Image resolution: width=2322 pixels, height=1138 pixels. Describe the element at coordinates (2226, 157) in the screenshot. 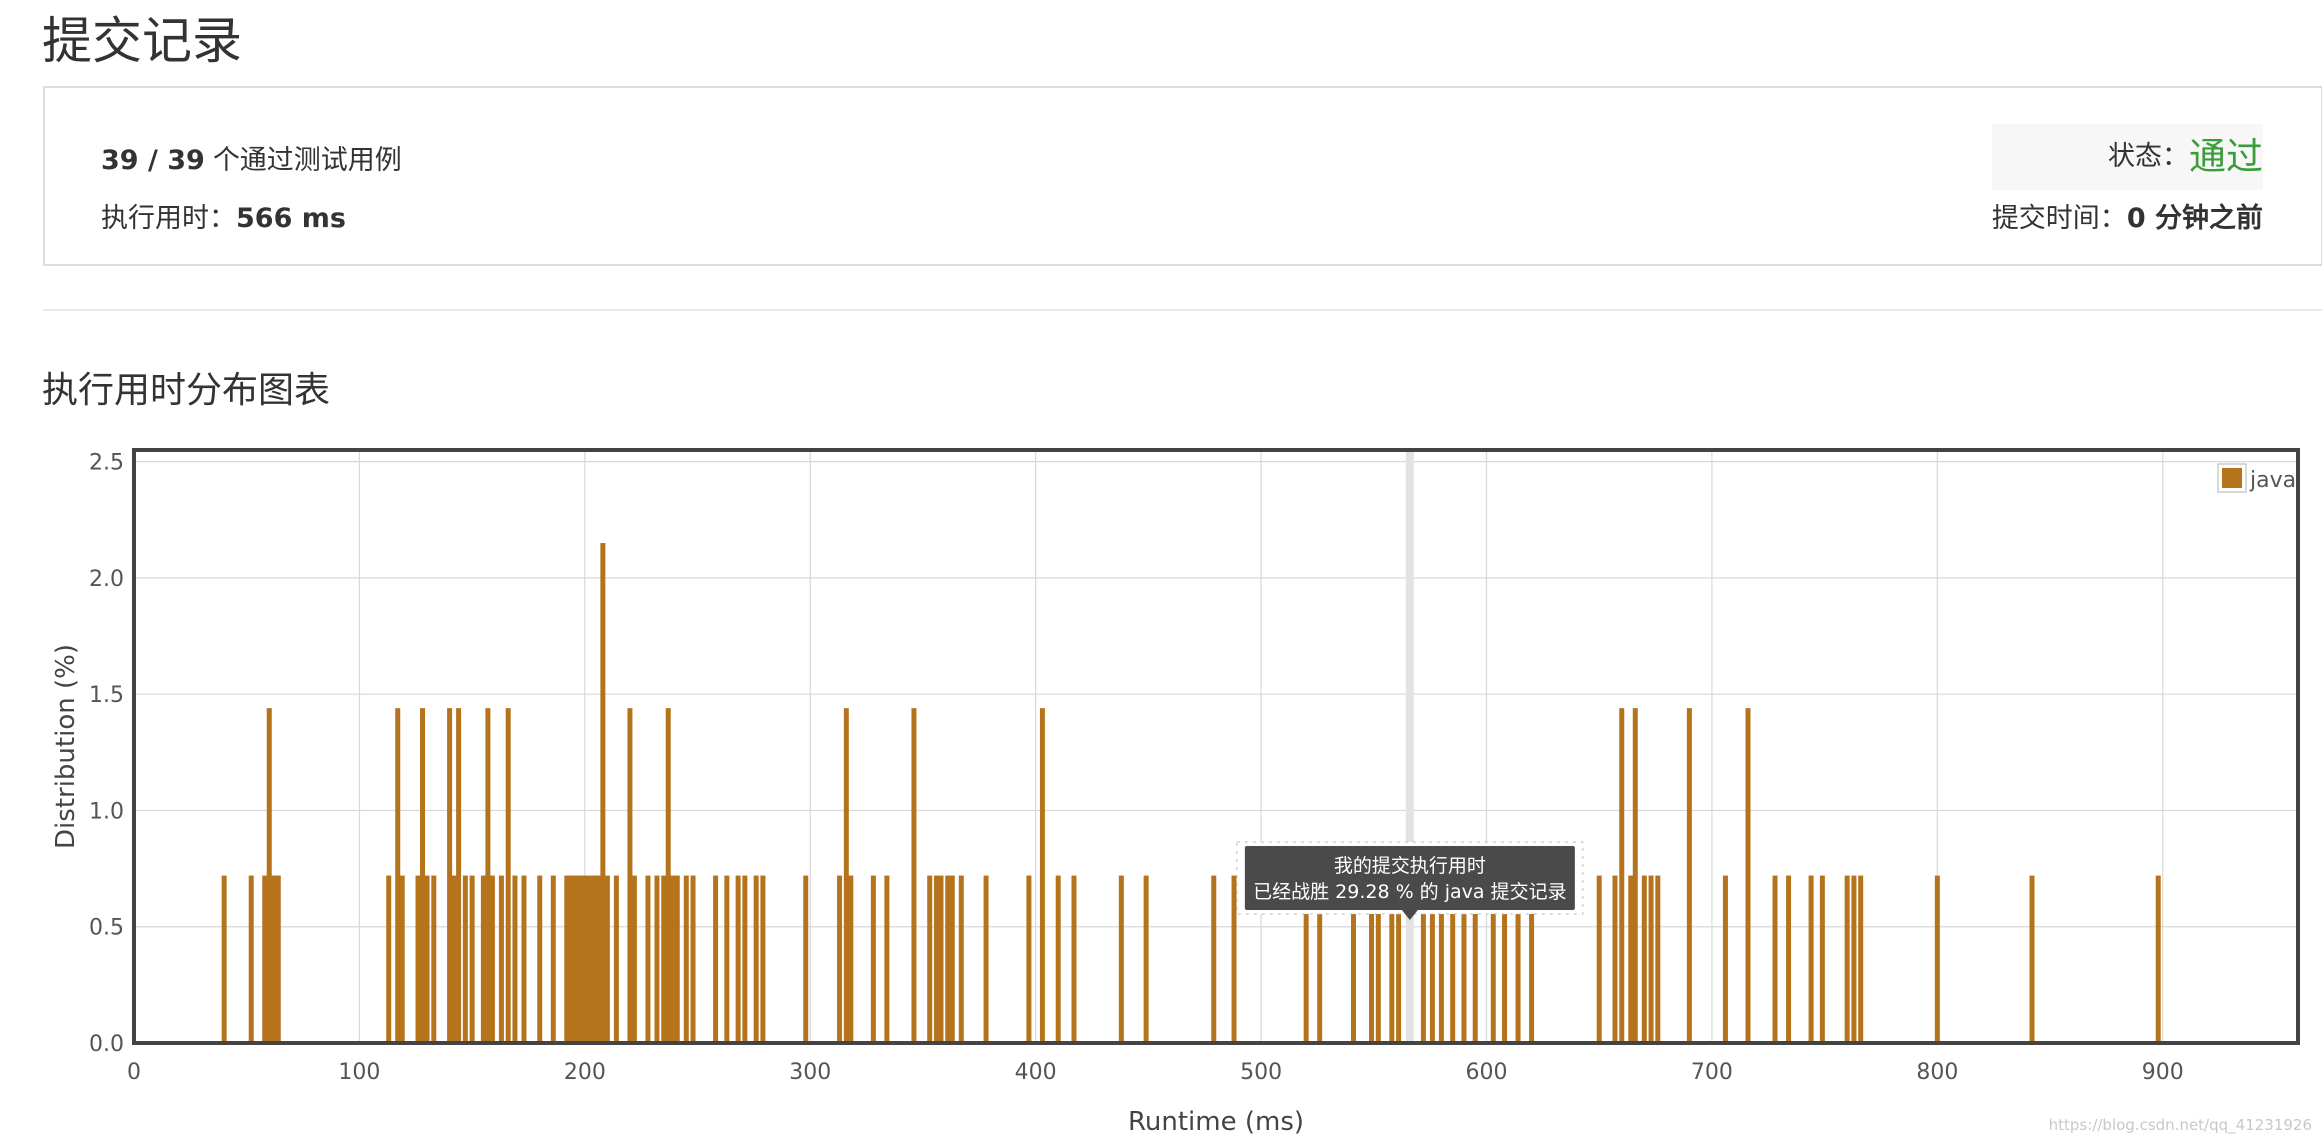

I see `status-value: 通过` at that location.